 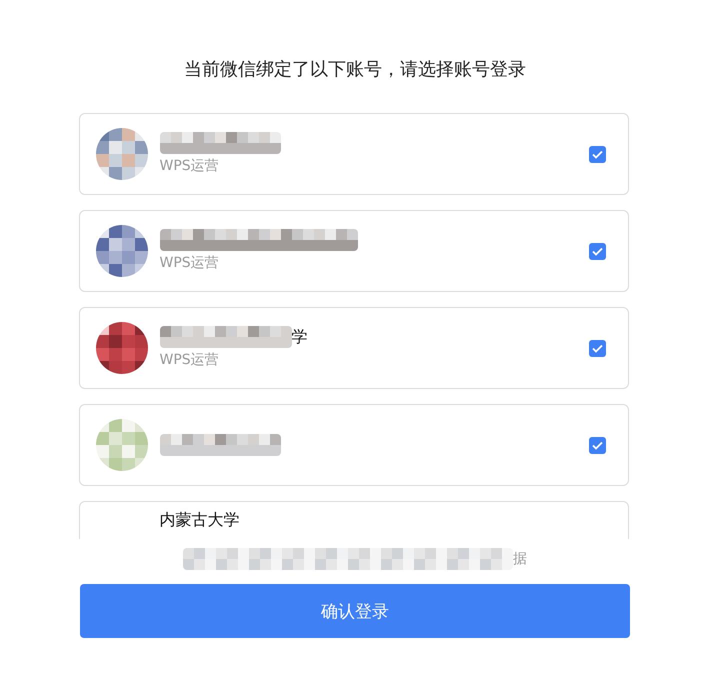 I want to click on page-title: 当前微信绑定了以下账号，请选择账号登录, so click(x=355, y=70).